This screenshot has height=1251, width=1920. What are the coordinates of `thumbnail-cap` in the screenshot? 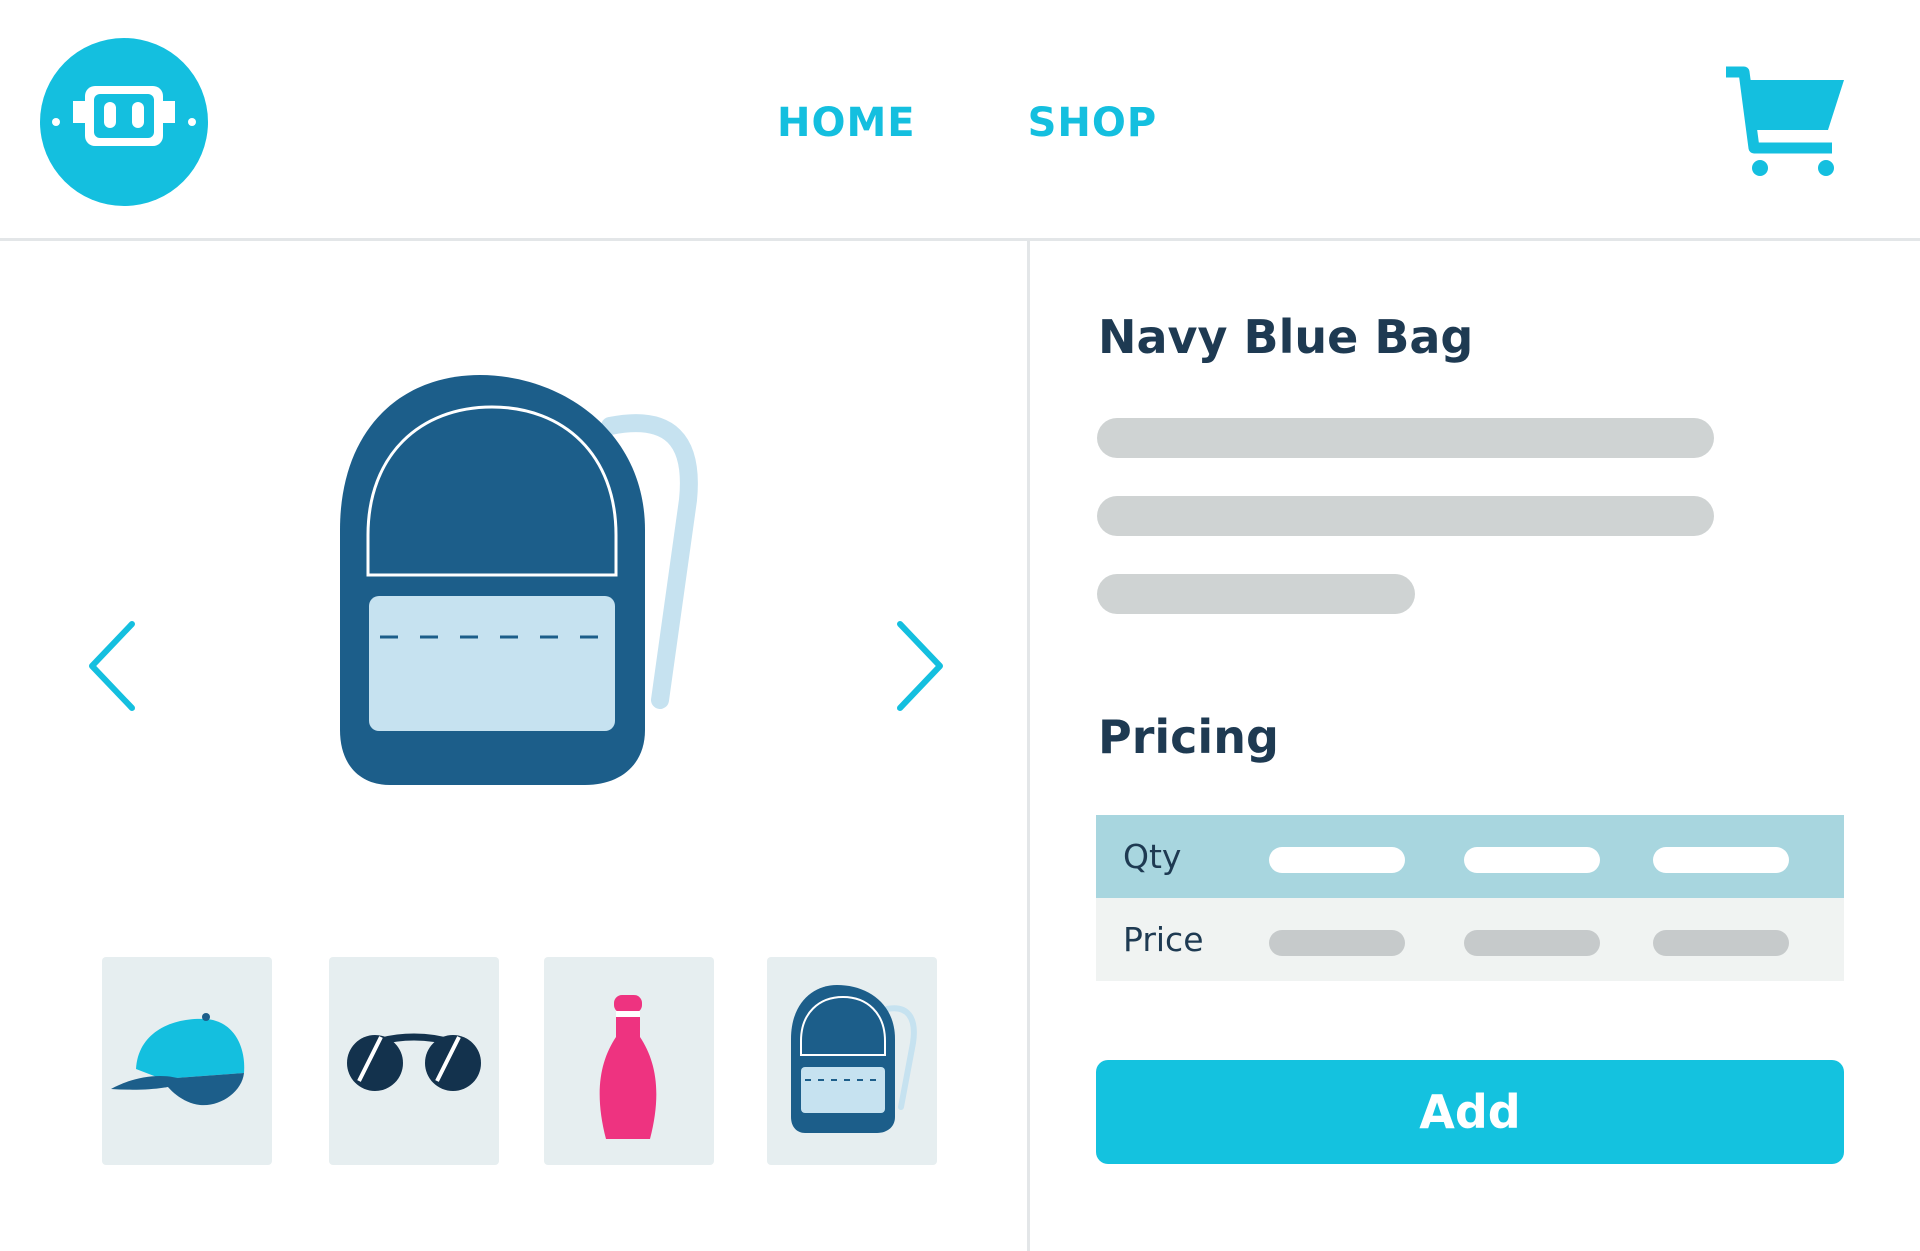 It's located at (187, 1061).